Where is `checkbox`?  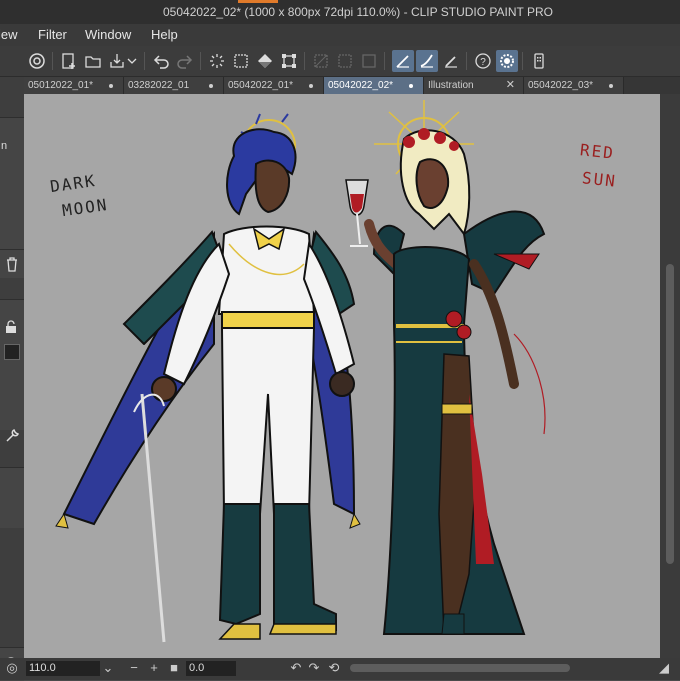 checkbox is located at coordinates (12, 352).